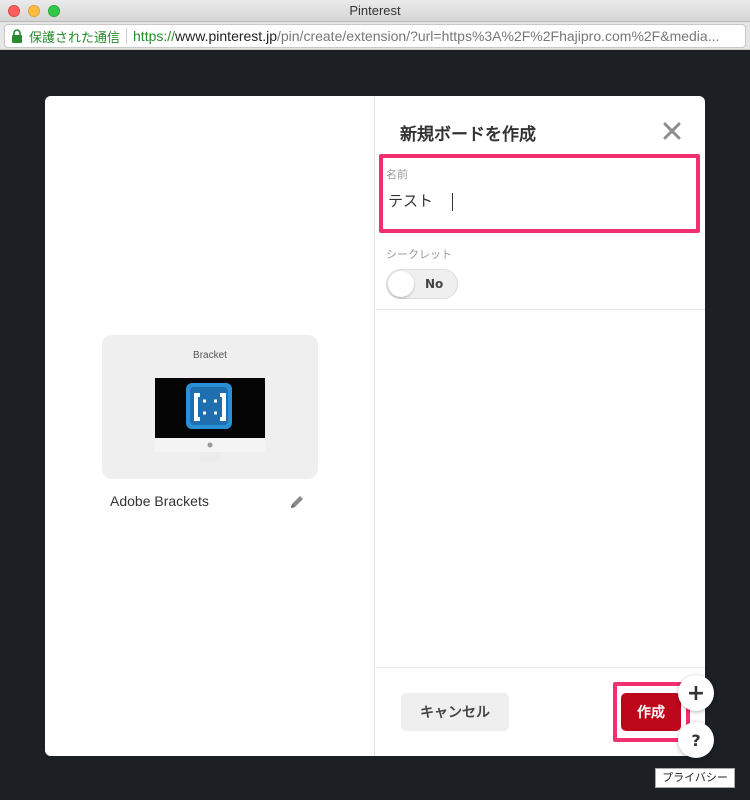  What do you see at coordinates (672, 131) in the screenshot?
I see `close-icon` at bounding box center [672, 131].